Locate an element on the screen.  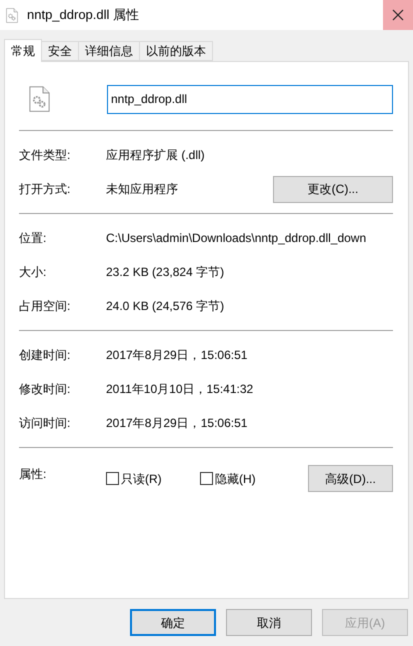
close-icon is located at coordinates (398, 15).